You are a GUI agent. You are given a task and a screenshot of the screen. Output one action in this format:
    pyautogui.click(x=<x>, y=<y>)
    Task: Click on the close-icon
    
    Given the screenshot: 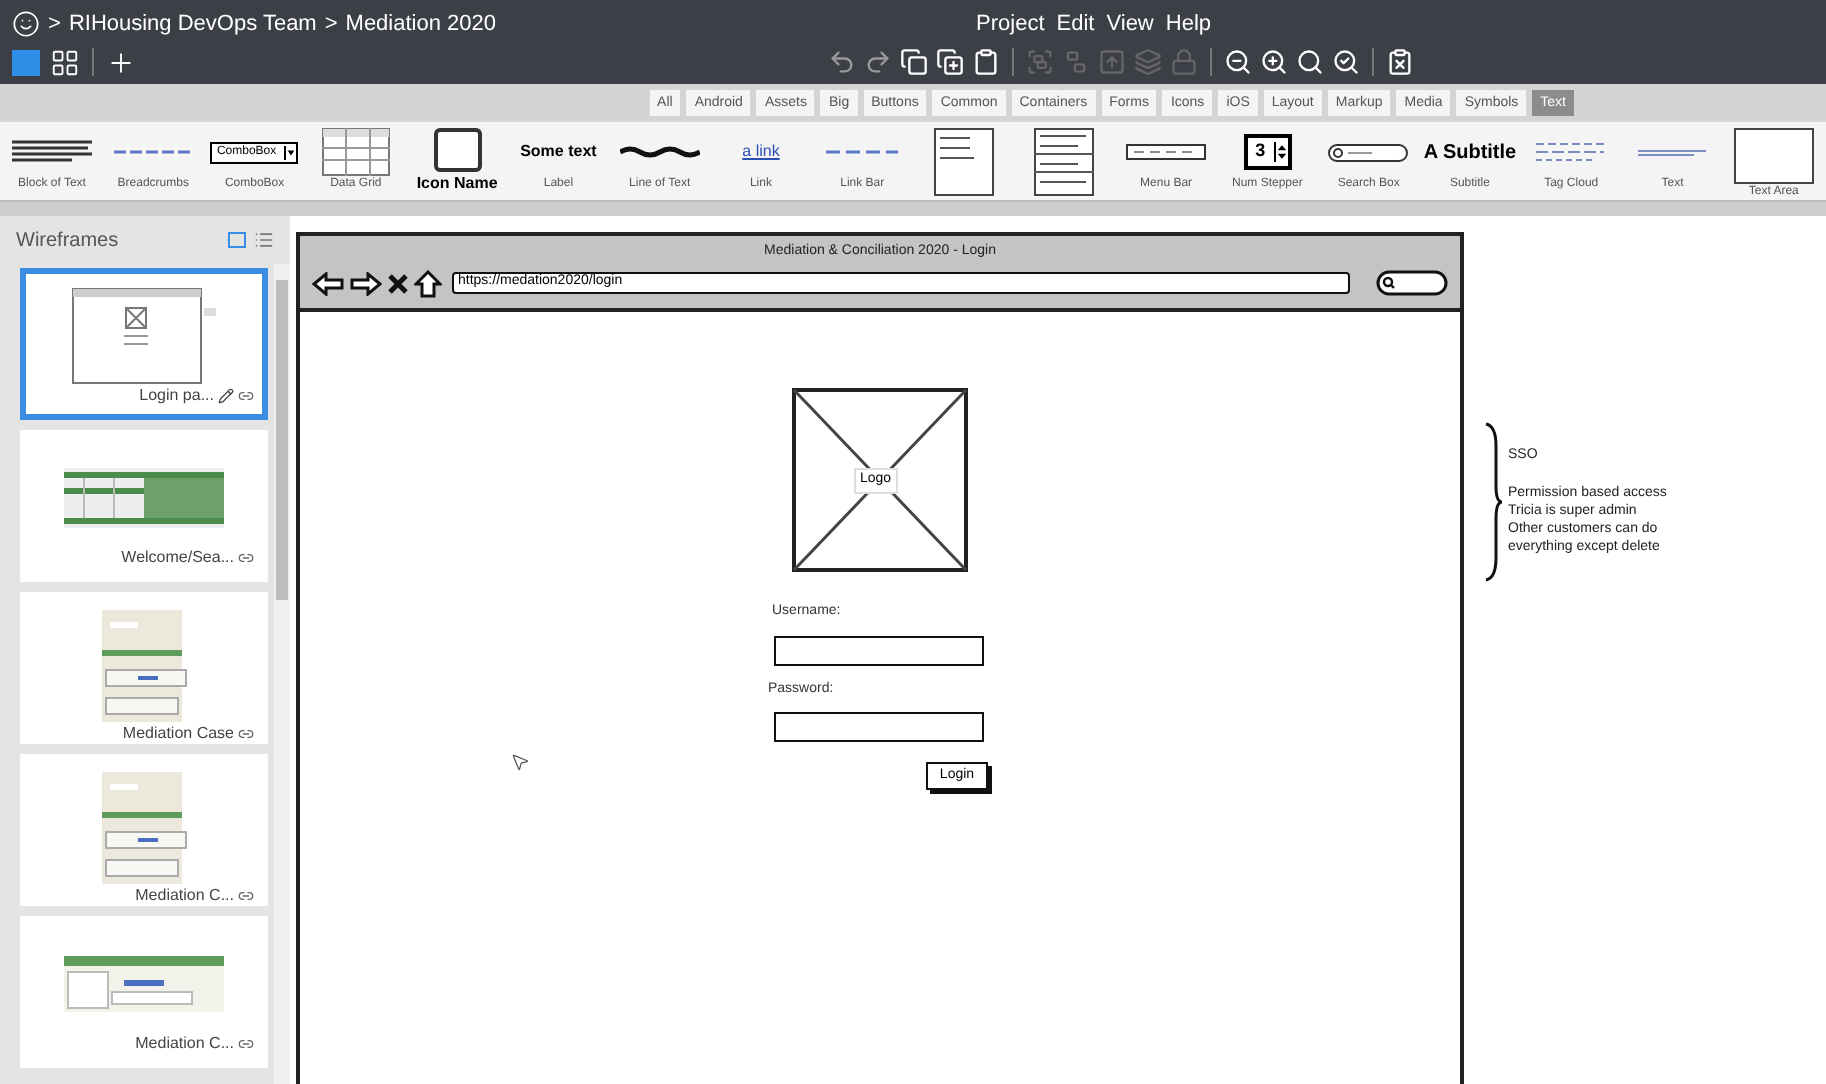 What is the action you would take?
    pyautogui.click(x=398, y=283)
    